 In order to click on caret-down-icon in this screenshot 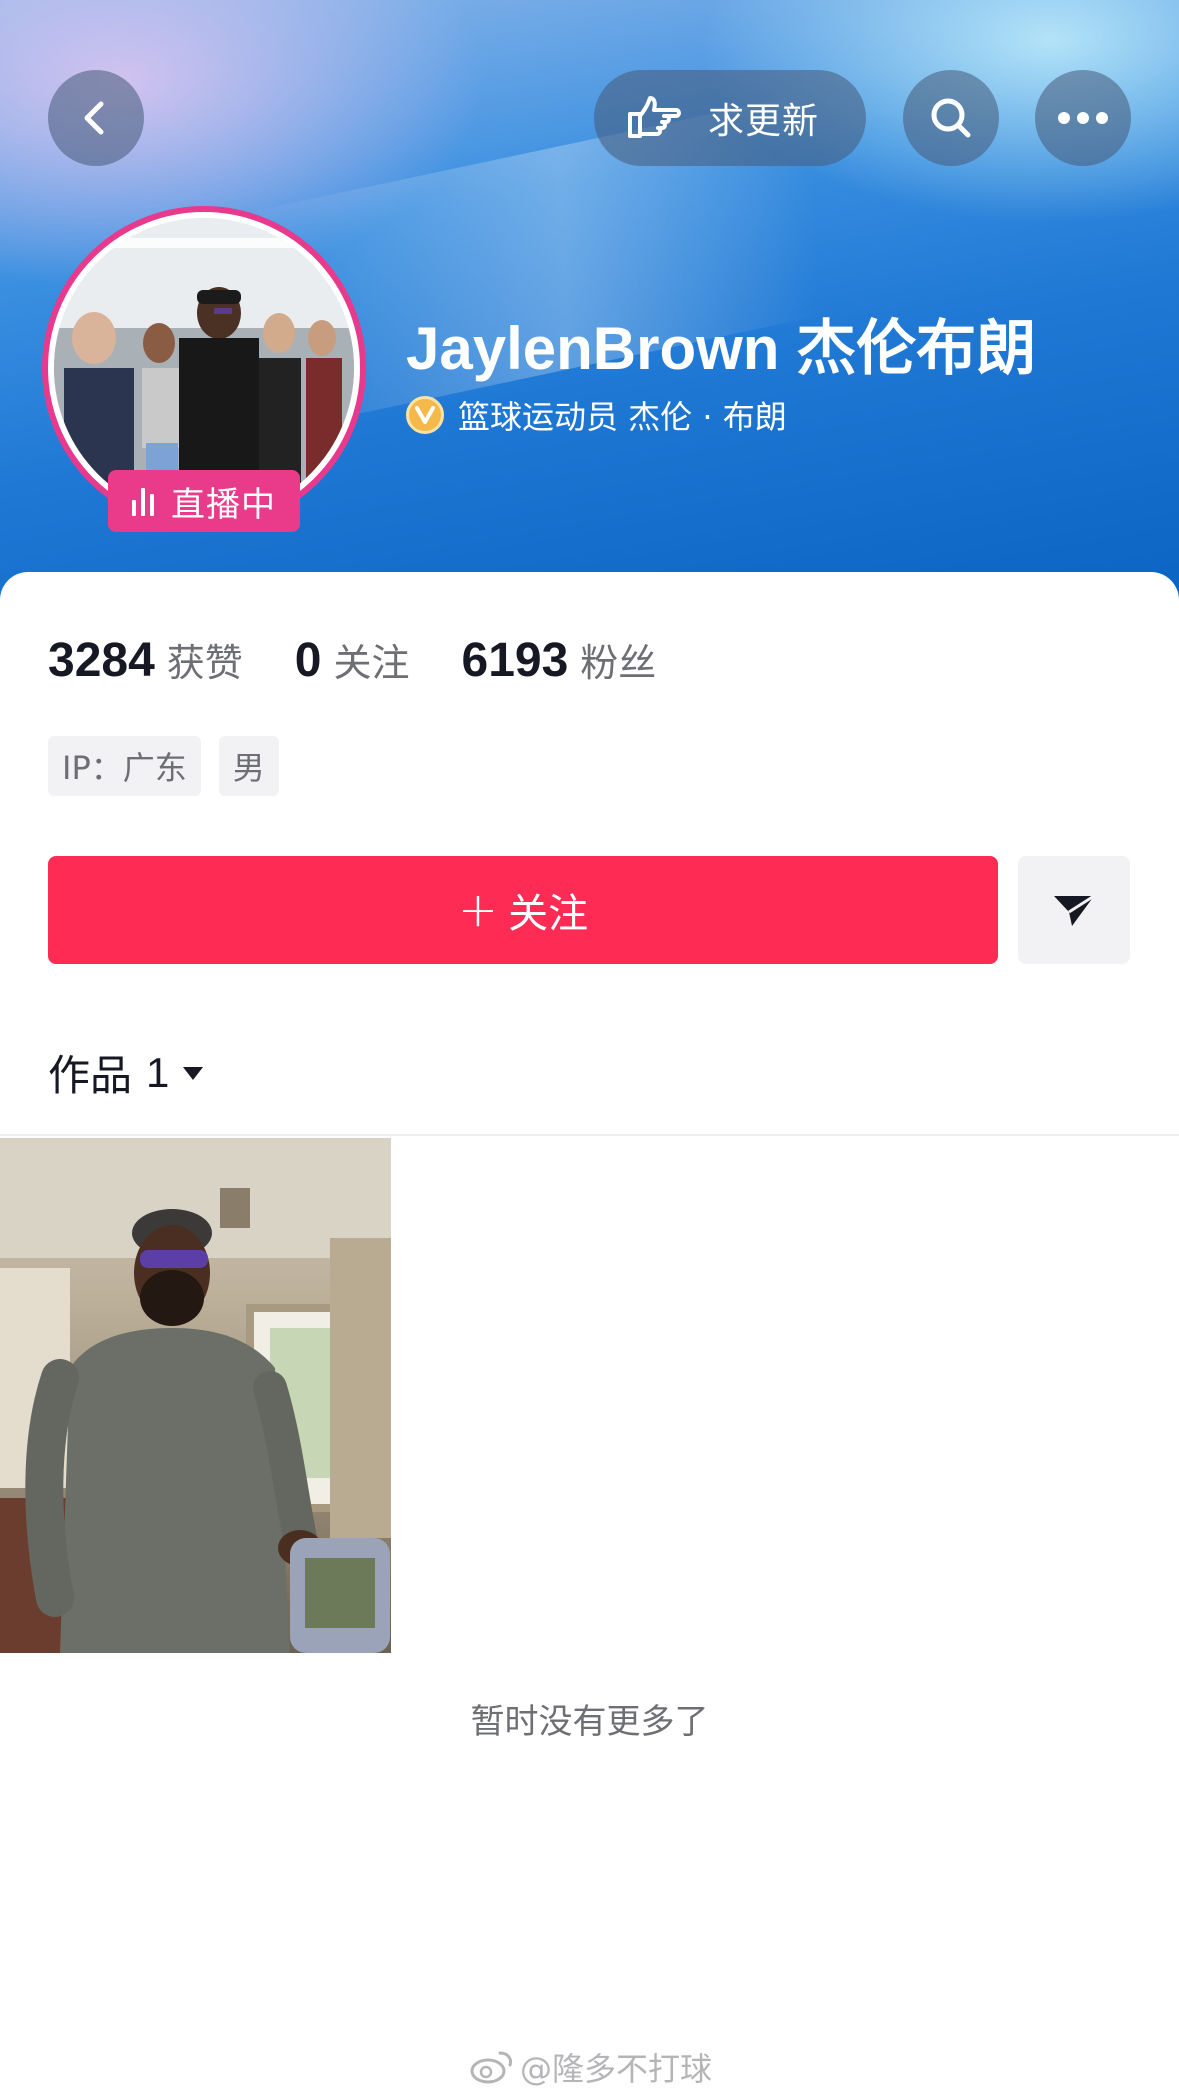, I will do `click(193, 1073)`.